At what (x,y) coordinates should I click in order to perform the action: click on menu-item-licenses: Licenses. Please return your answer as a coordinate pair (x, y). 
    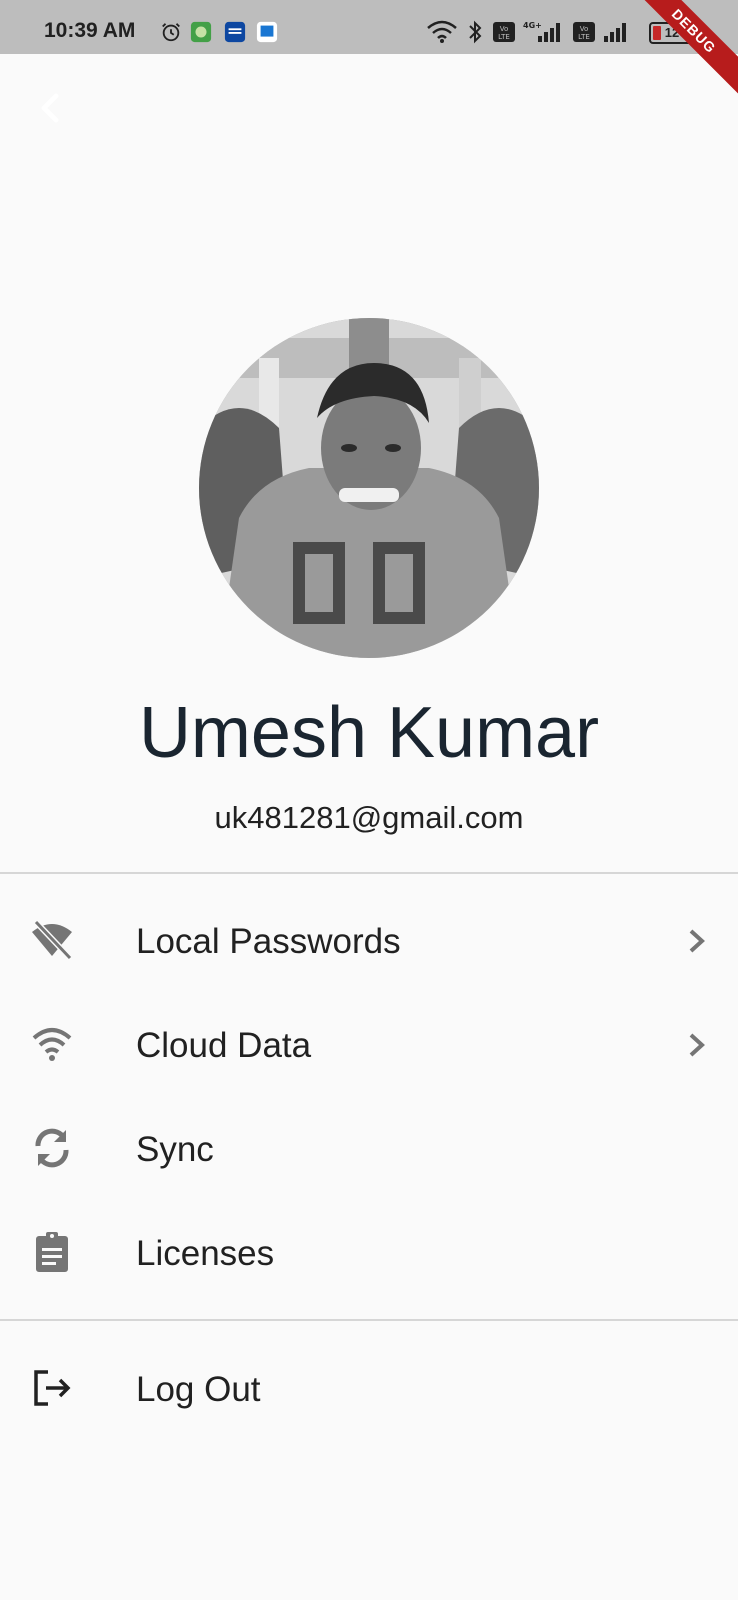
    Looking at the image, I should click on (369, 1252).